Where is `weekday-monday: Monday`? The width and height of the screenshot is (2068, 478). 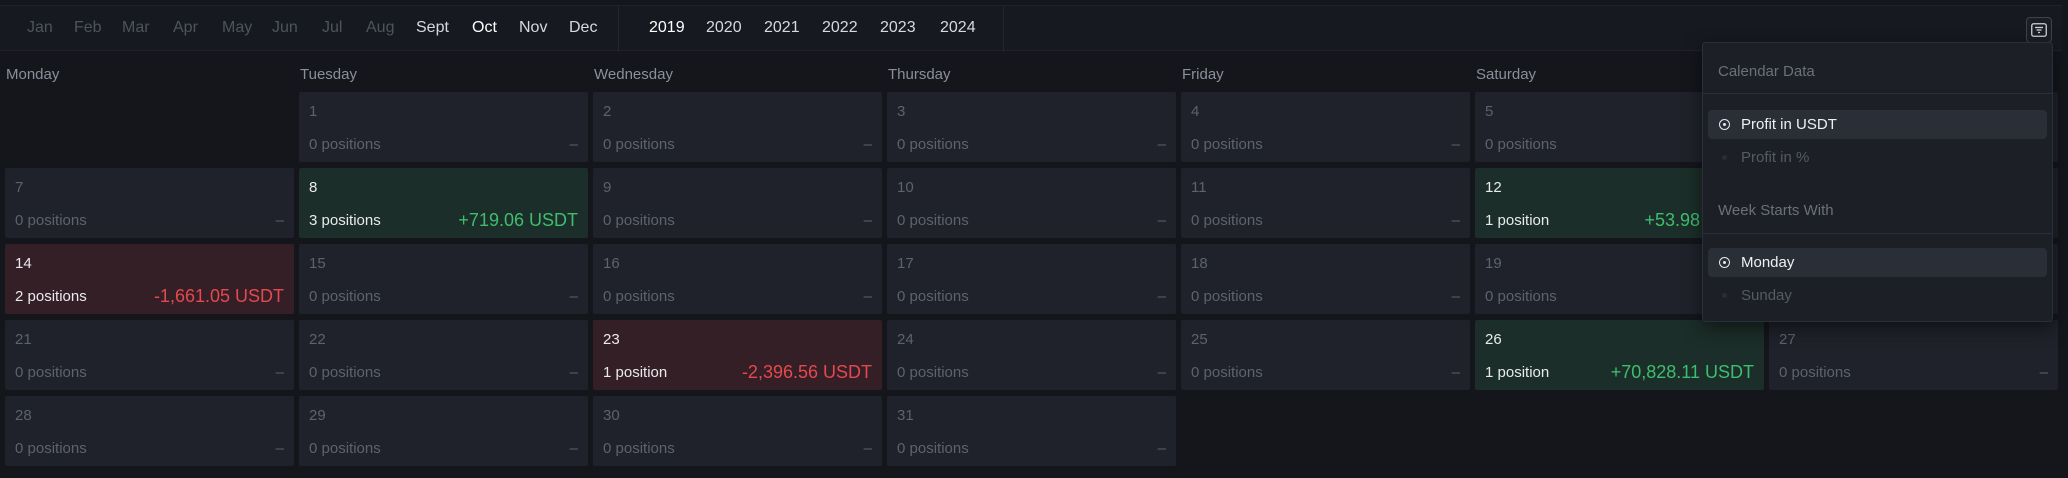
weekday-monday: Monday is located at coordinates (33, 74).